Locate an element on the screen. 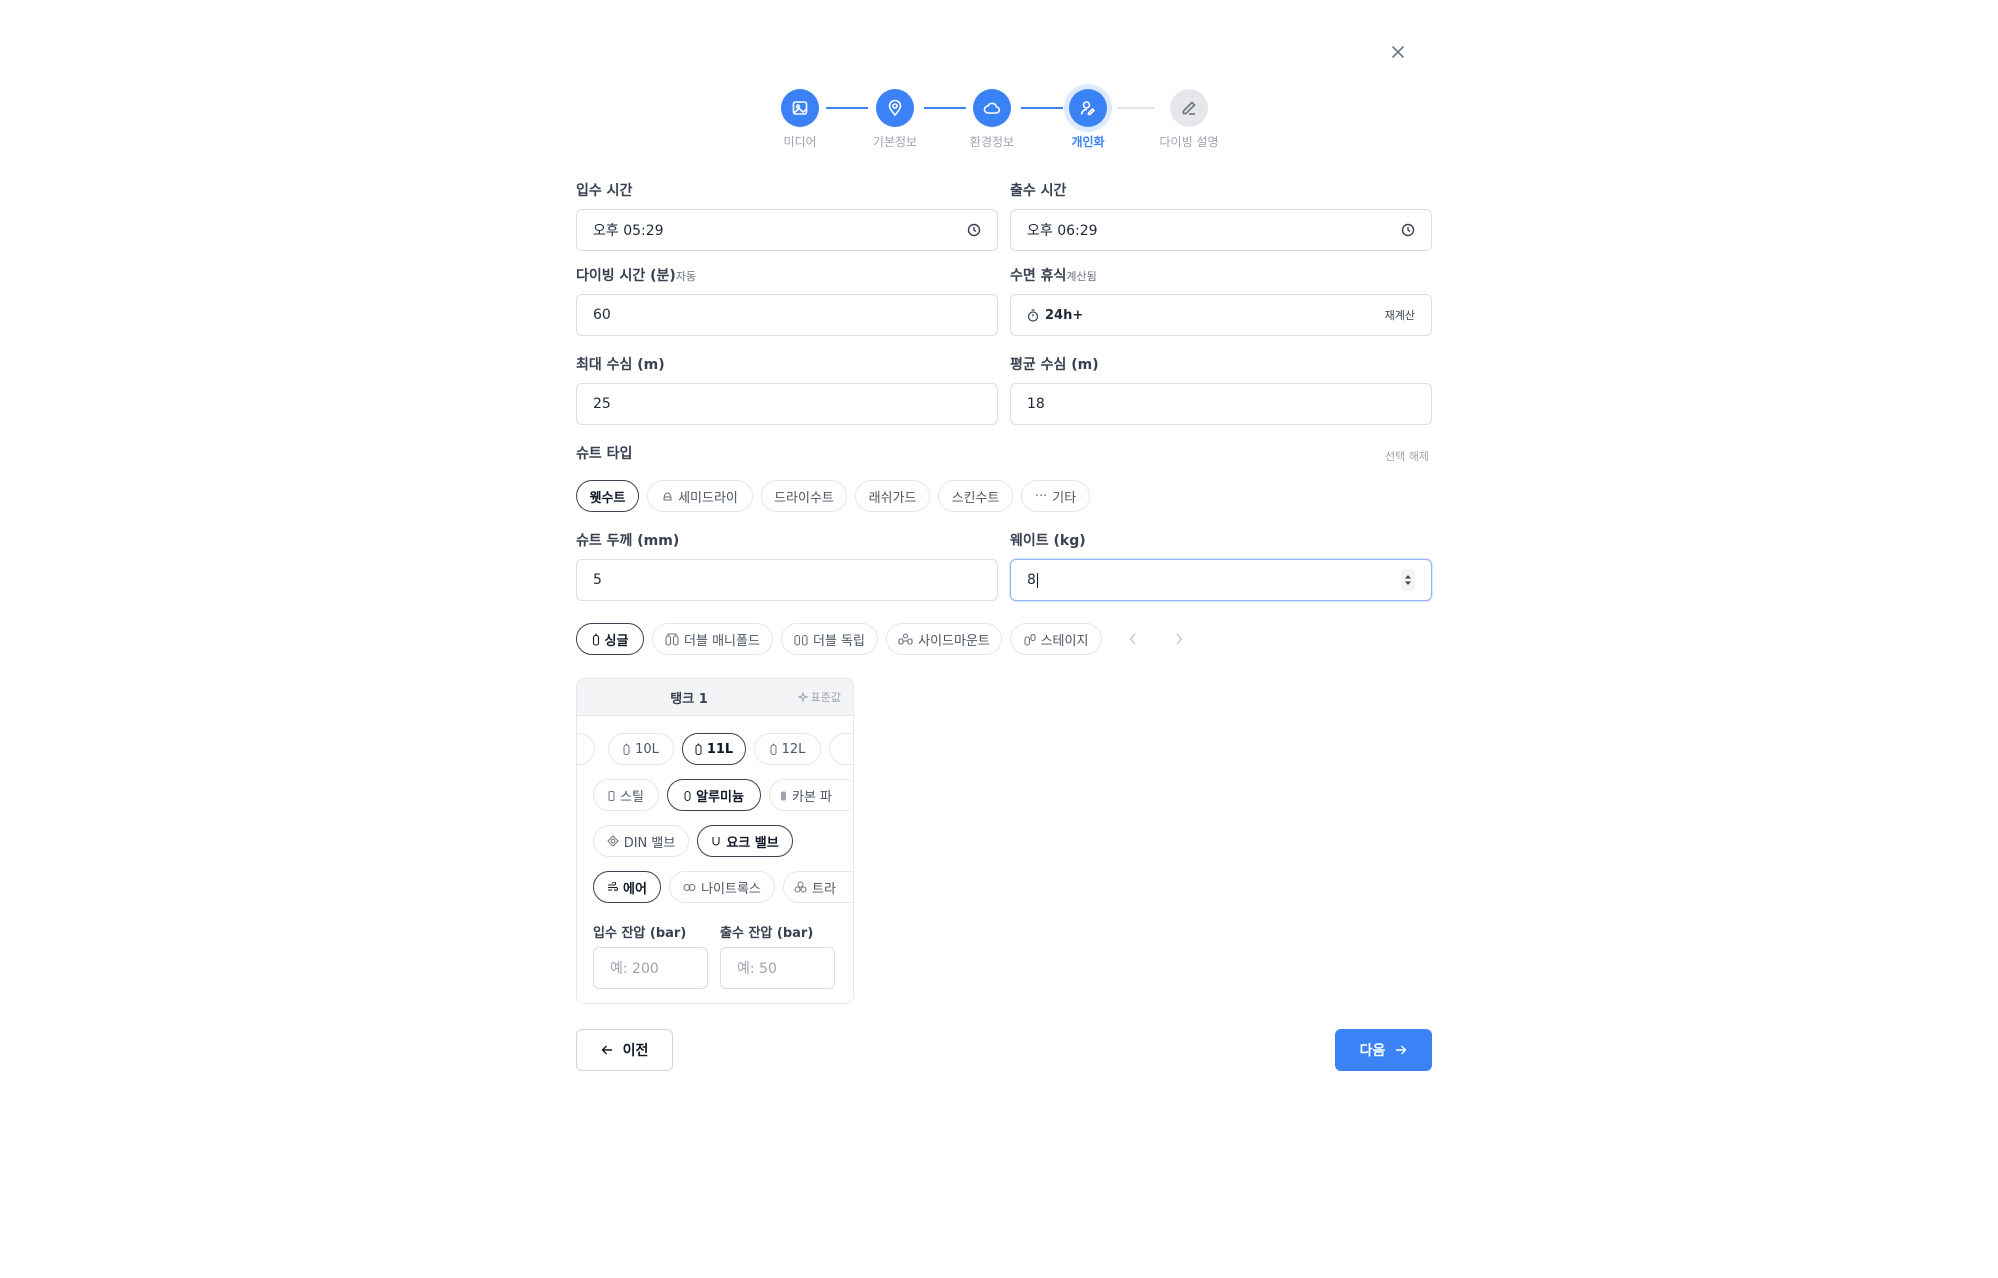 The width and height of the screenshot is (1998, 1278). tank-config-sidemount: 사이드마운트 is located at coordinates (944, 639).